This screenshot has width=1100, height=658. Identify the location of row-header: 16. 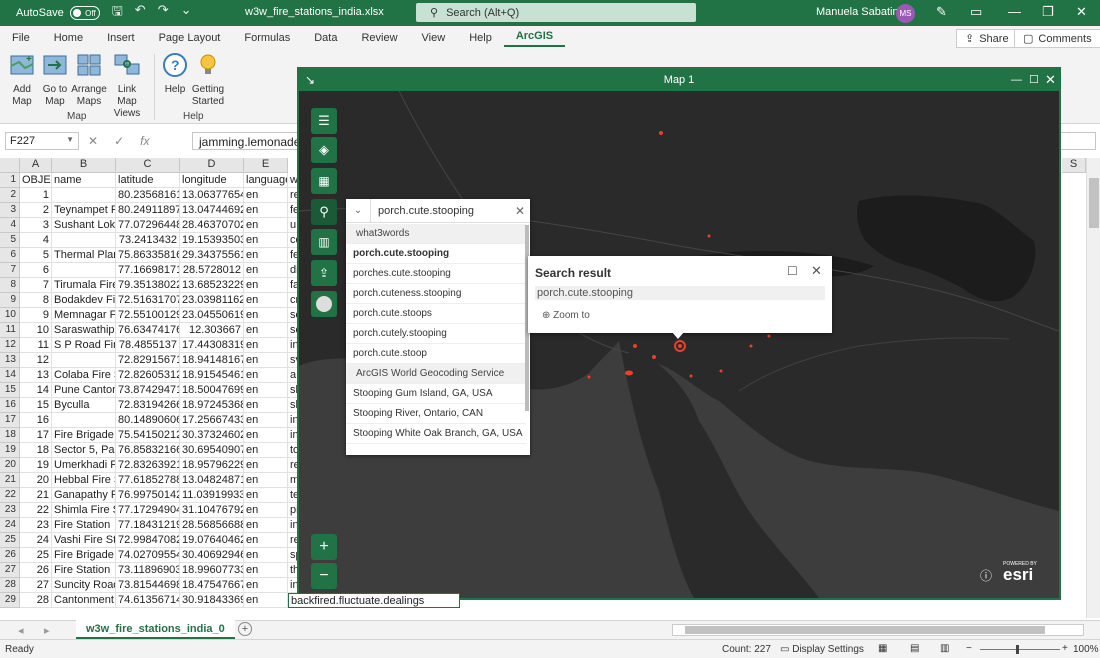
(10, 405).